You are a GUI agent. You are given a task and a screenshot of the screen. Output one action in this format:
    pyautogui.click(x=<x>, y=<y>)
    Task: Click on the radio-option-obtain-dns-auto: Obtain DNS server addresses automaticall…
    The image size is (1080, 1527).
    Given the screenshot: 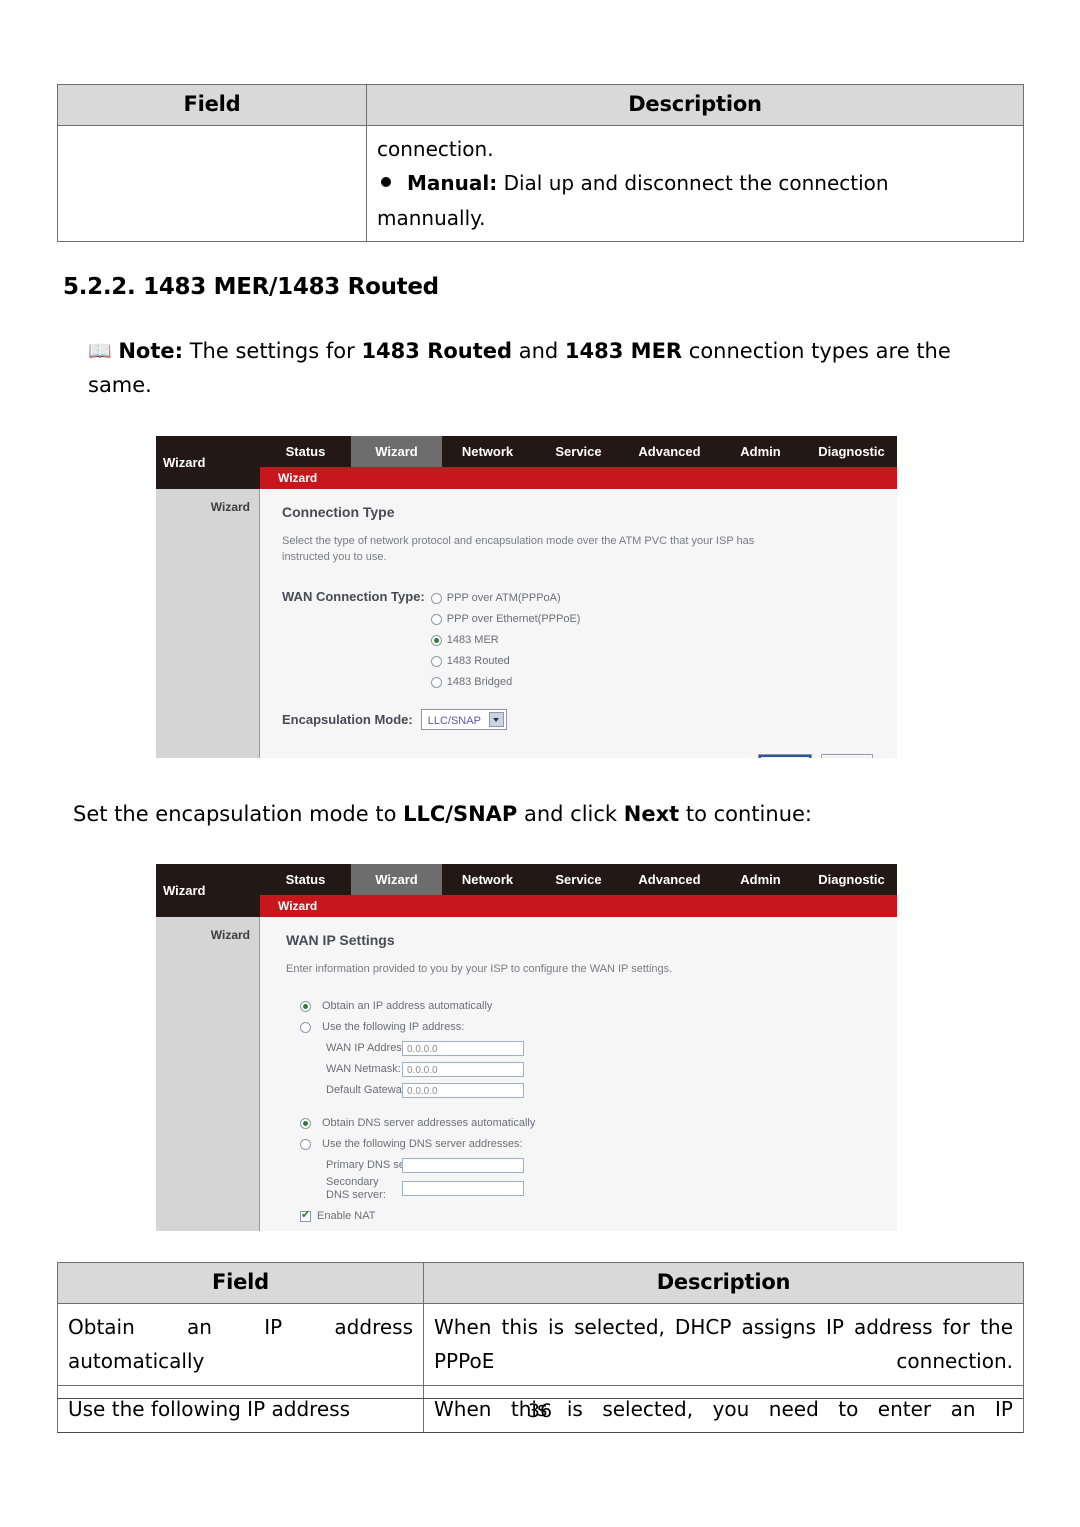 What is the action you would take?
    pyautogui.click(x=590, y=1123)
    